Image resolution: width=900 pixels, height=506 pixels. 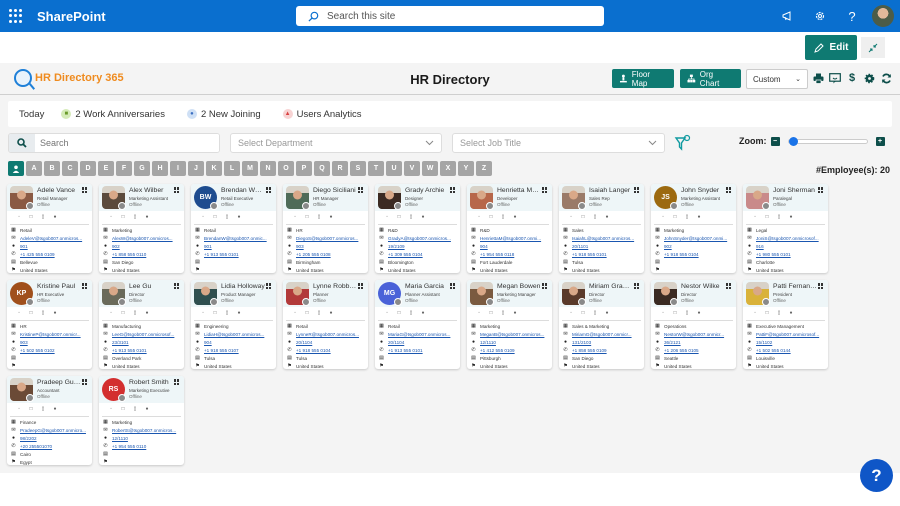 I want to click on employee-phone: +1 980 555 0101, so click(x=773, y=254).